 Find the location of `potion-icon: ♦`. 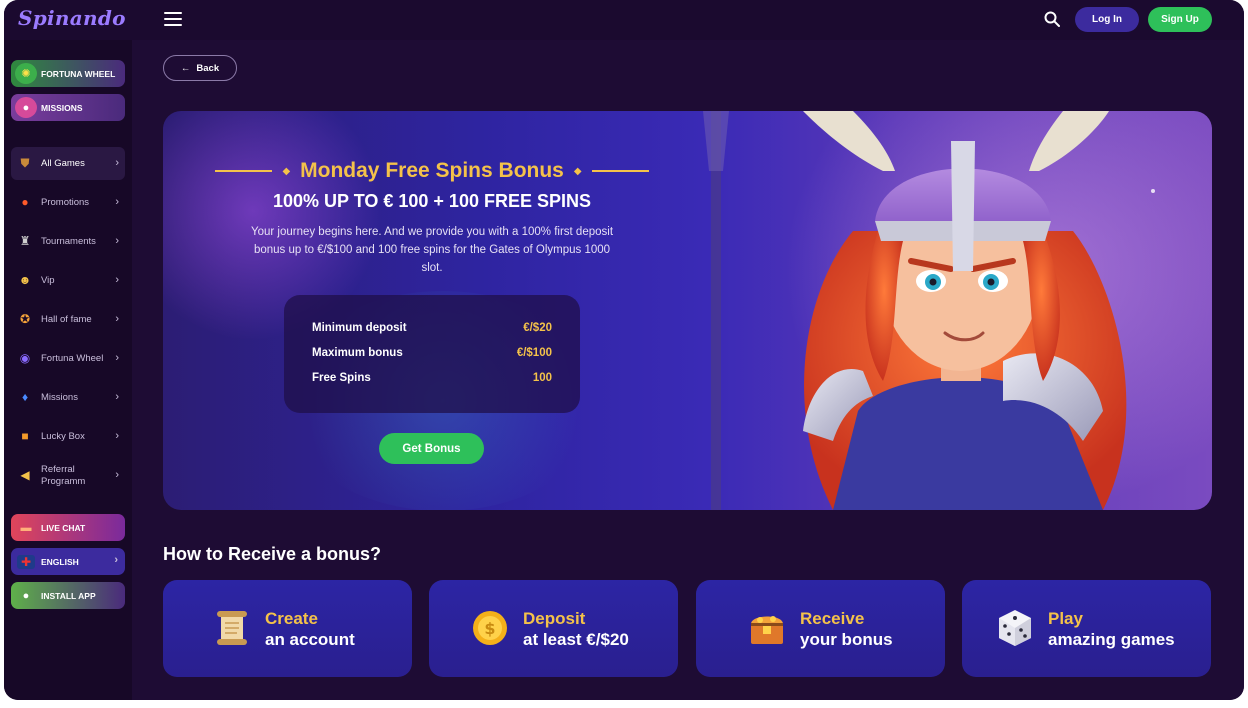

potion-icon: ♦ is located at coordinates (25, 397).